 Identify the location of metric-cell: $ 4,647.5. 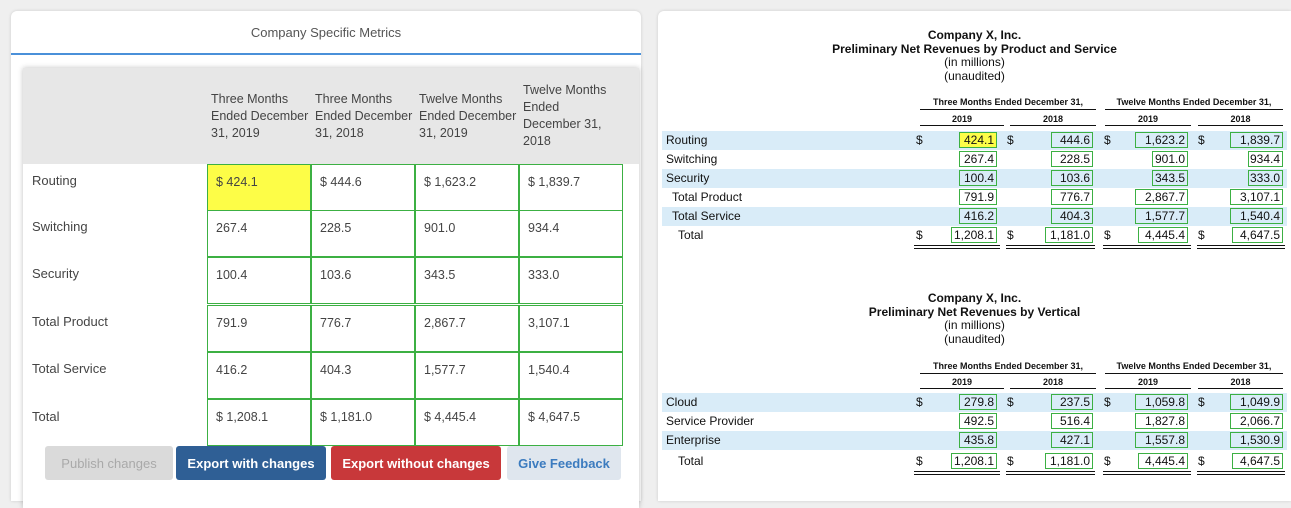
(571, 422).